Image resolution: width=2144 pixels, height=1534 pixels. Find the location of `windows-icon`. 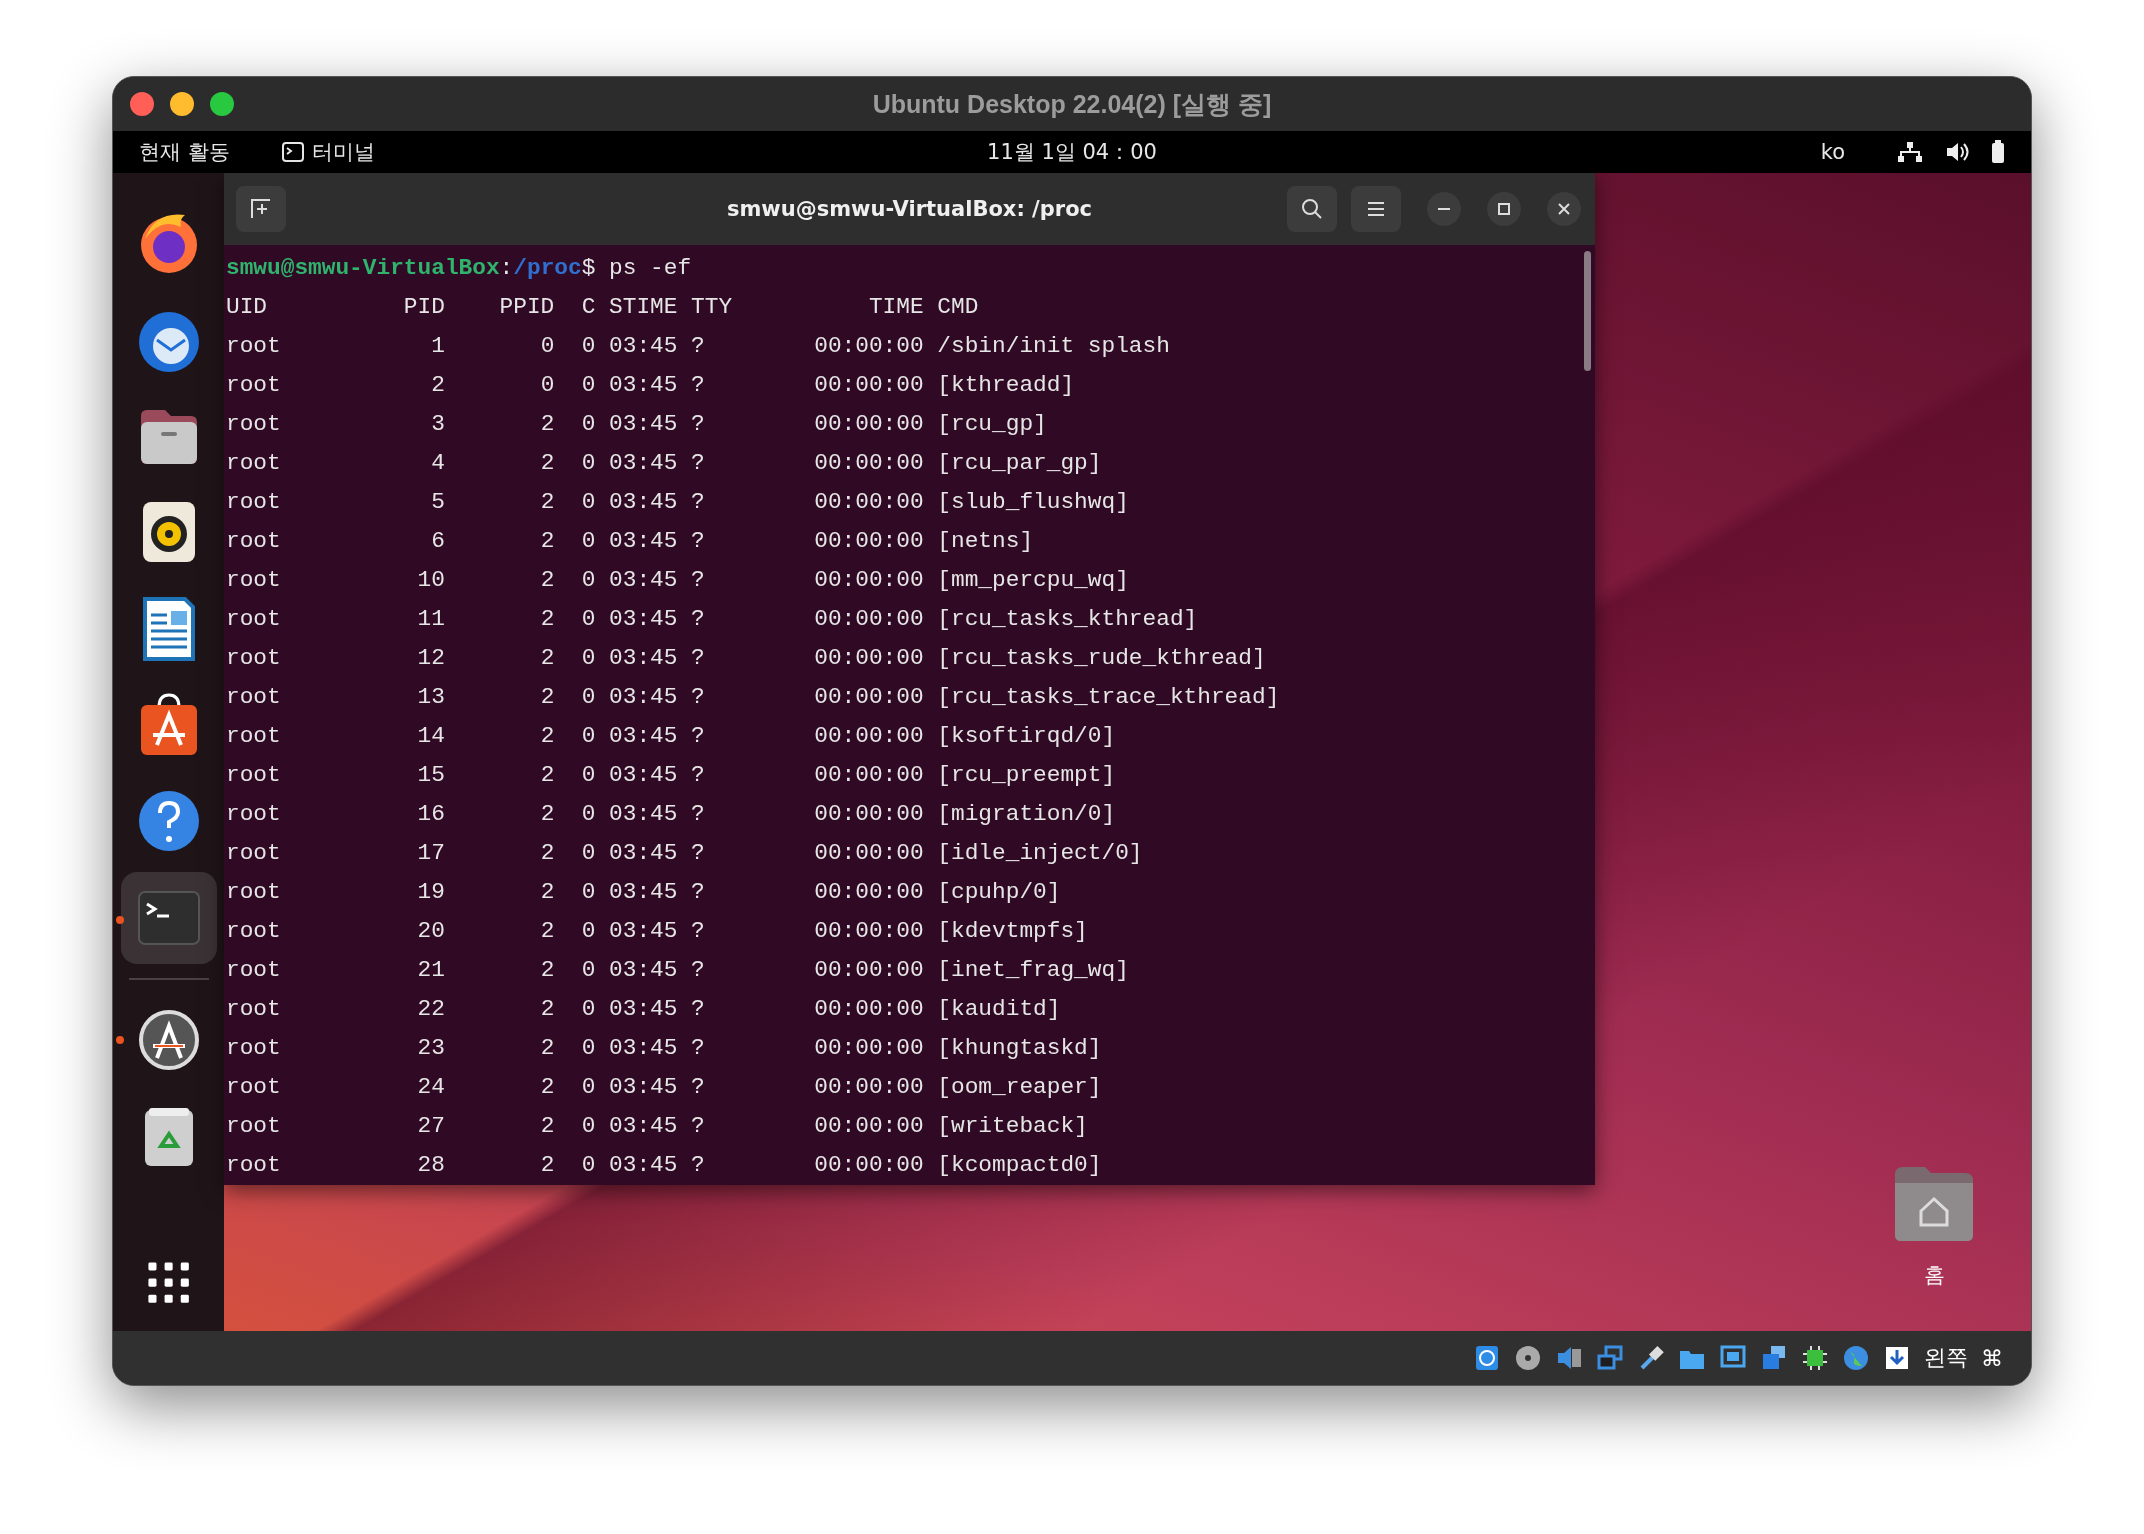

windows-icon is located at coordinates (1610, 1358).